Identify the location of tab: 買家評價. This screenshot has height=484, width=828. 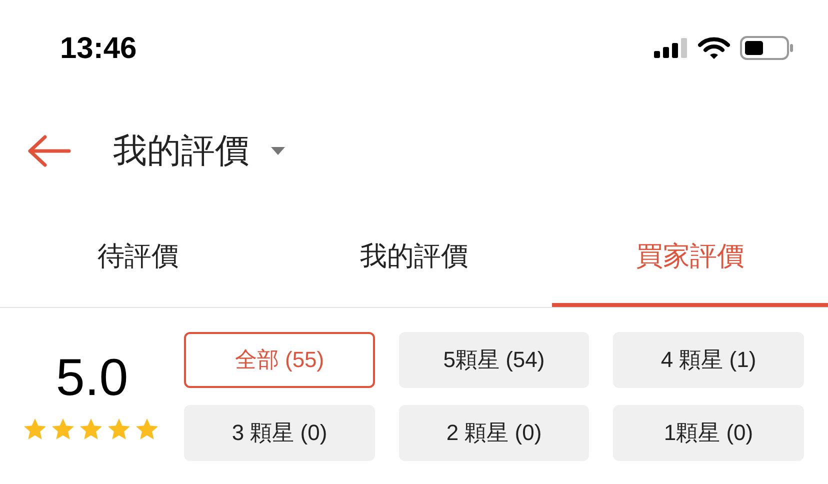
(690, 255).